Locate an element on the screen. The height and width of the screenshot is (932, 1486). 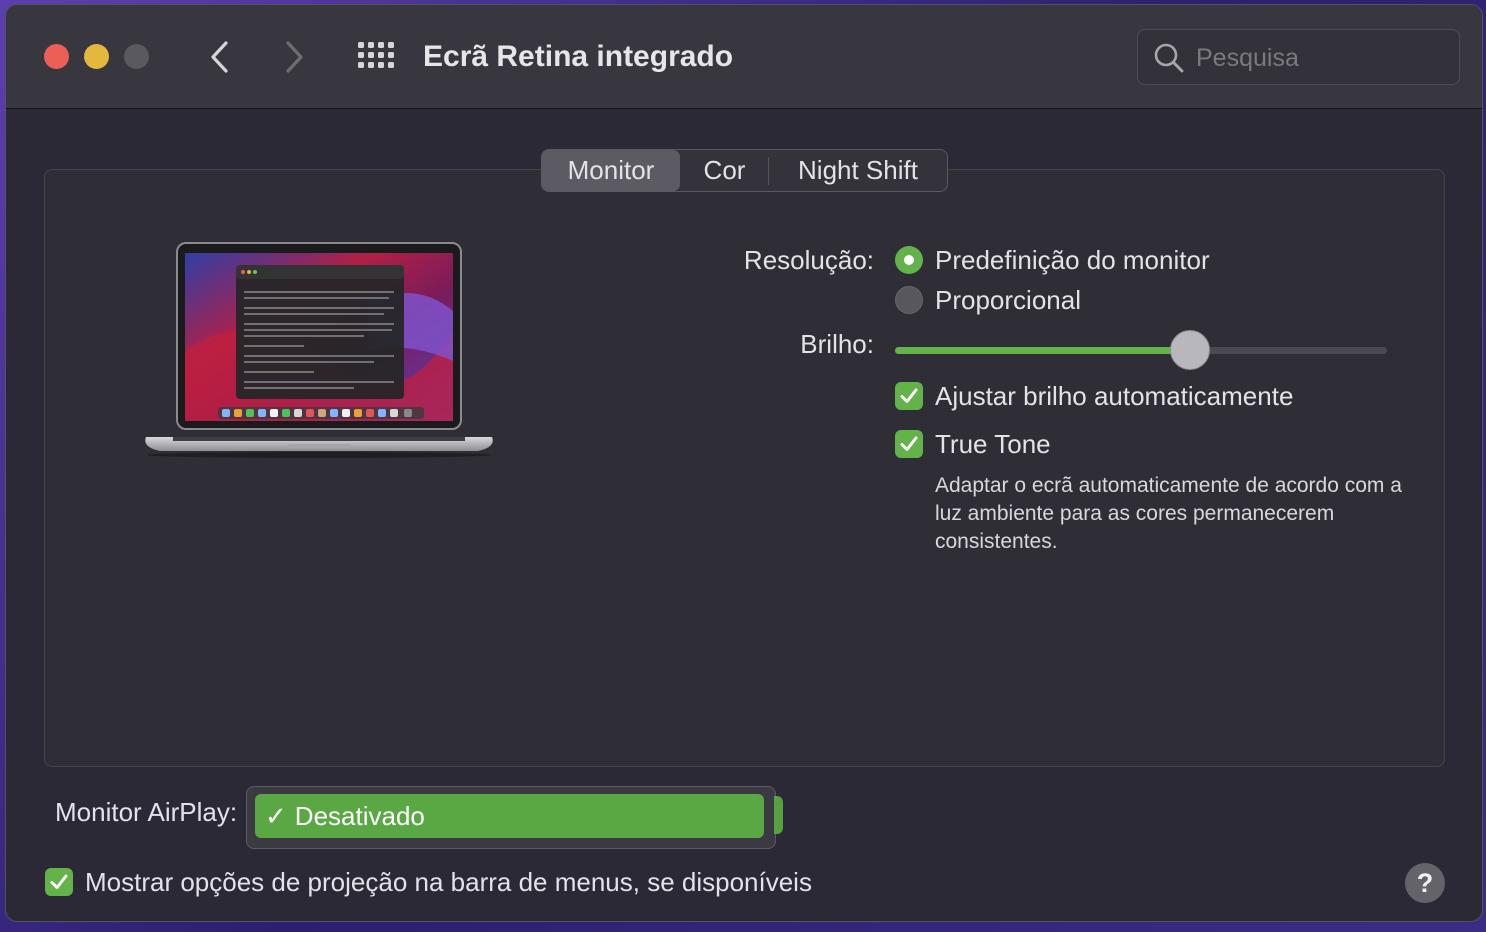
chevron-right-icon is located at coordinates (294, 57).